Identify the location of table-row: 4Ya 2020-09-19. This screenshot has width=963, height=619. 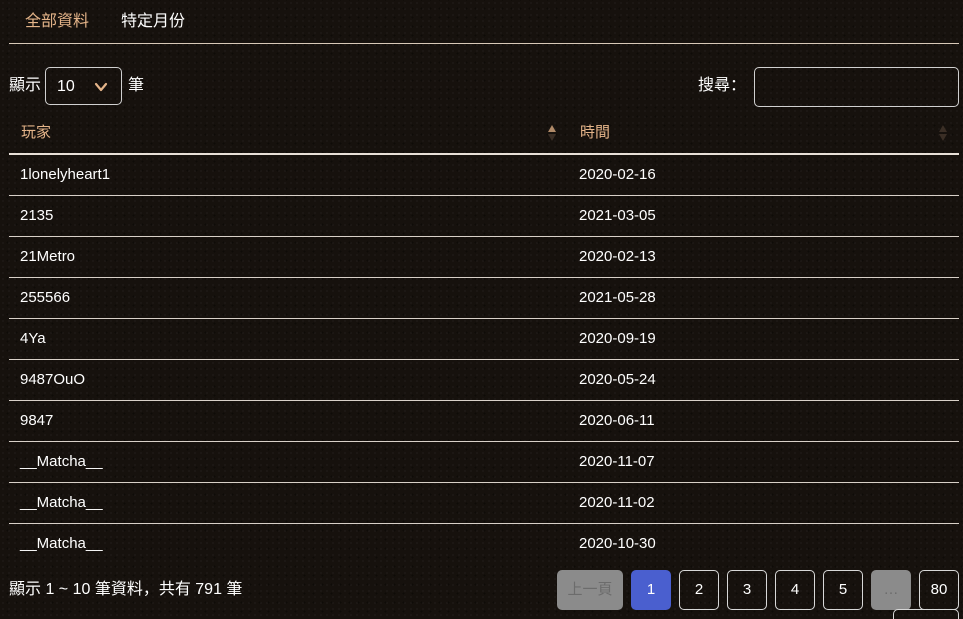
(484, 339).